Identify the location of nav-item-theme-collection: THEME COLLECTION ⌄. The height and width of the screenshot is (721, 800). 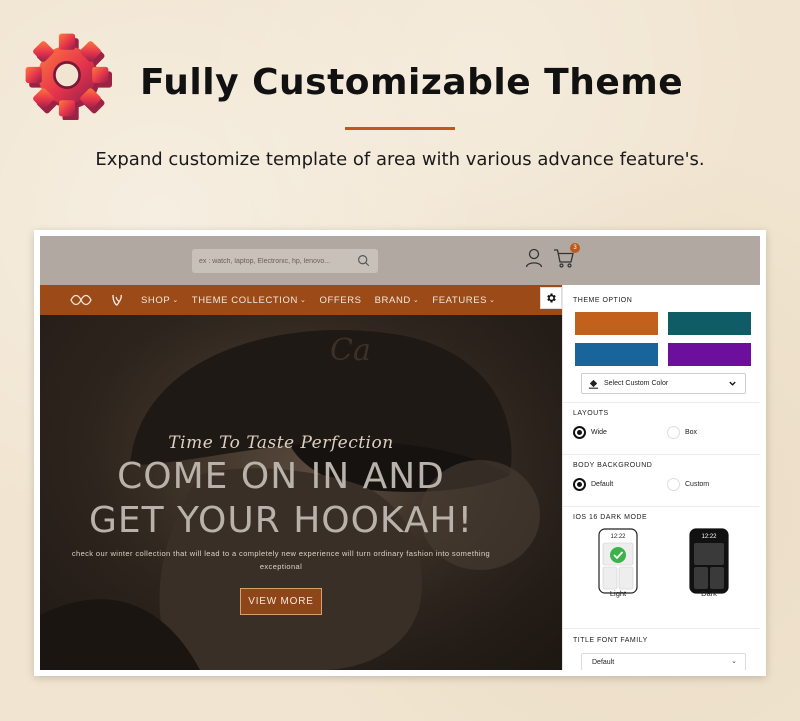
(249, 300).